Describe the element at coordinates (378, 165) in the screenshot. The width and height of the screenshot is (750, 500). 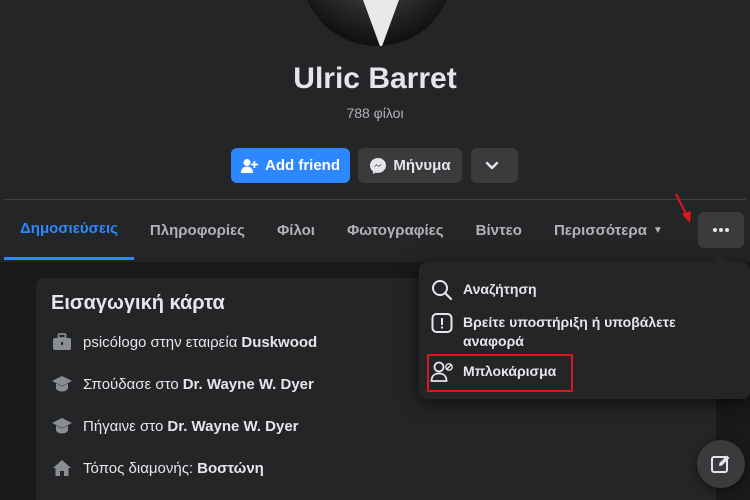
I see `messenger-icon` at that location.